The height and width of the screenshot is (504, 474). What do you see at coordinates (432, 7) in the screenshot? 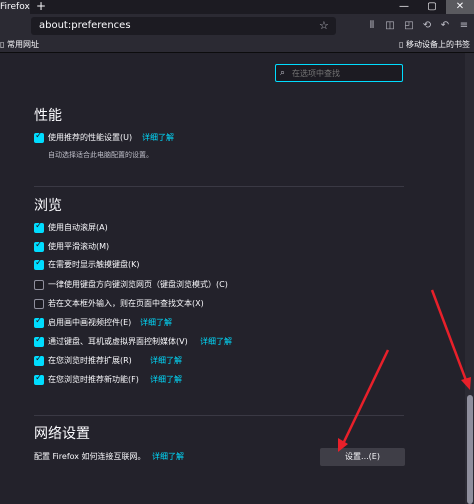
I see `maximize-button: ▢` at bounding box center [432, 7].